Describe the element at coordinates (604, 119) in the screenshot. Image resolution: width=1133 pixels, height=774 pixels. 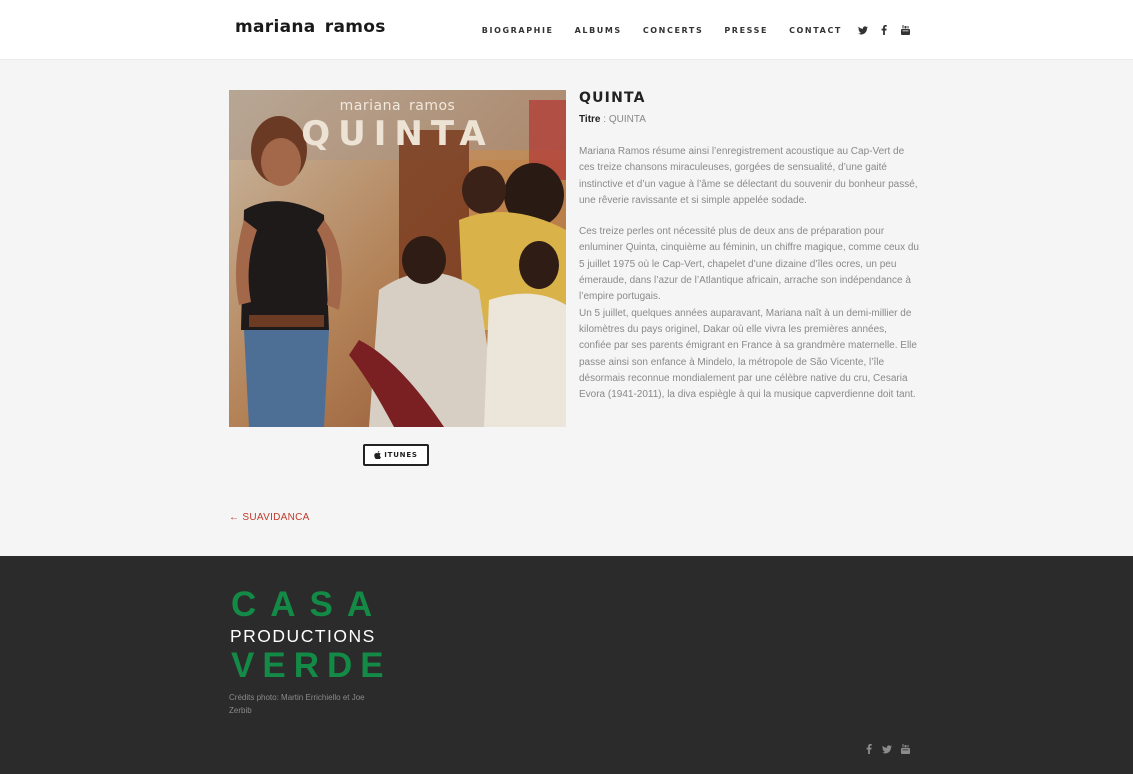
I see `meta-sep: :` at that location.